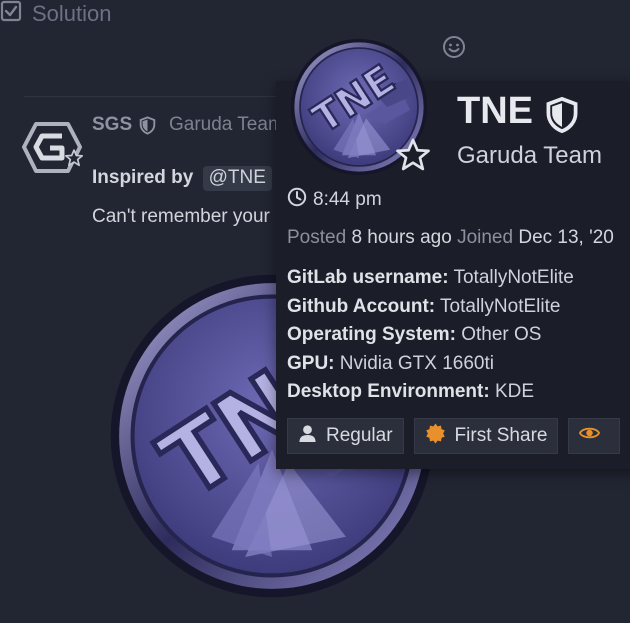 The width and height of the screenshot is (630, 623). I want to click on user-field: Operating System: Other OS, so click(430, 335).